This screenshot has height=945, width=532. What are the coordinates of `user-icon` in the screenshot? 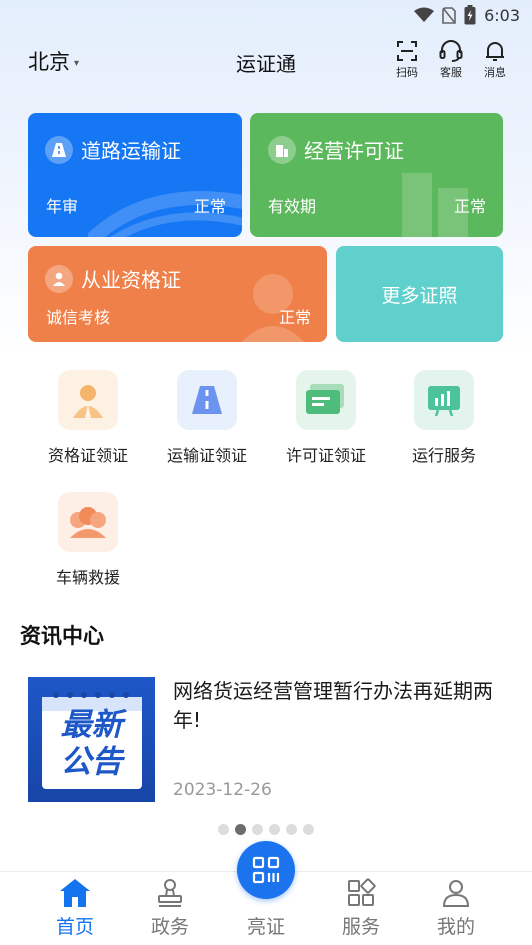 It's located at (456, 893).